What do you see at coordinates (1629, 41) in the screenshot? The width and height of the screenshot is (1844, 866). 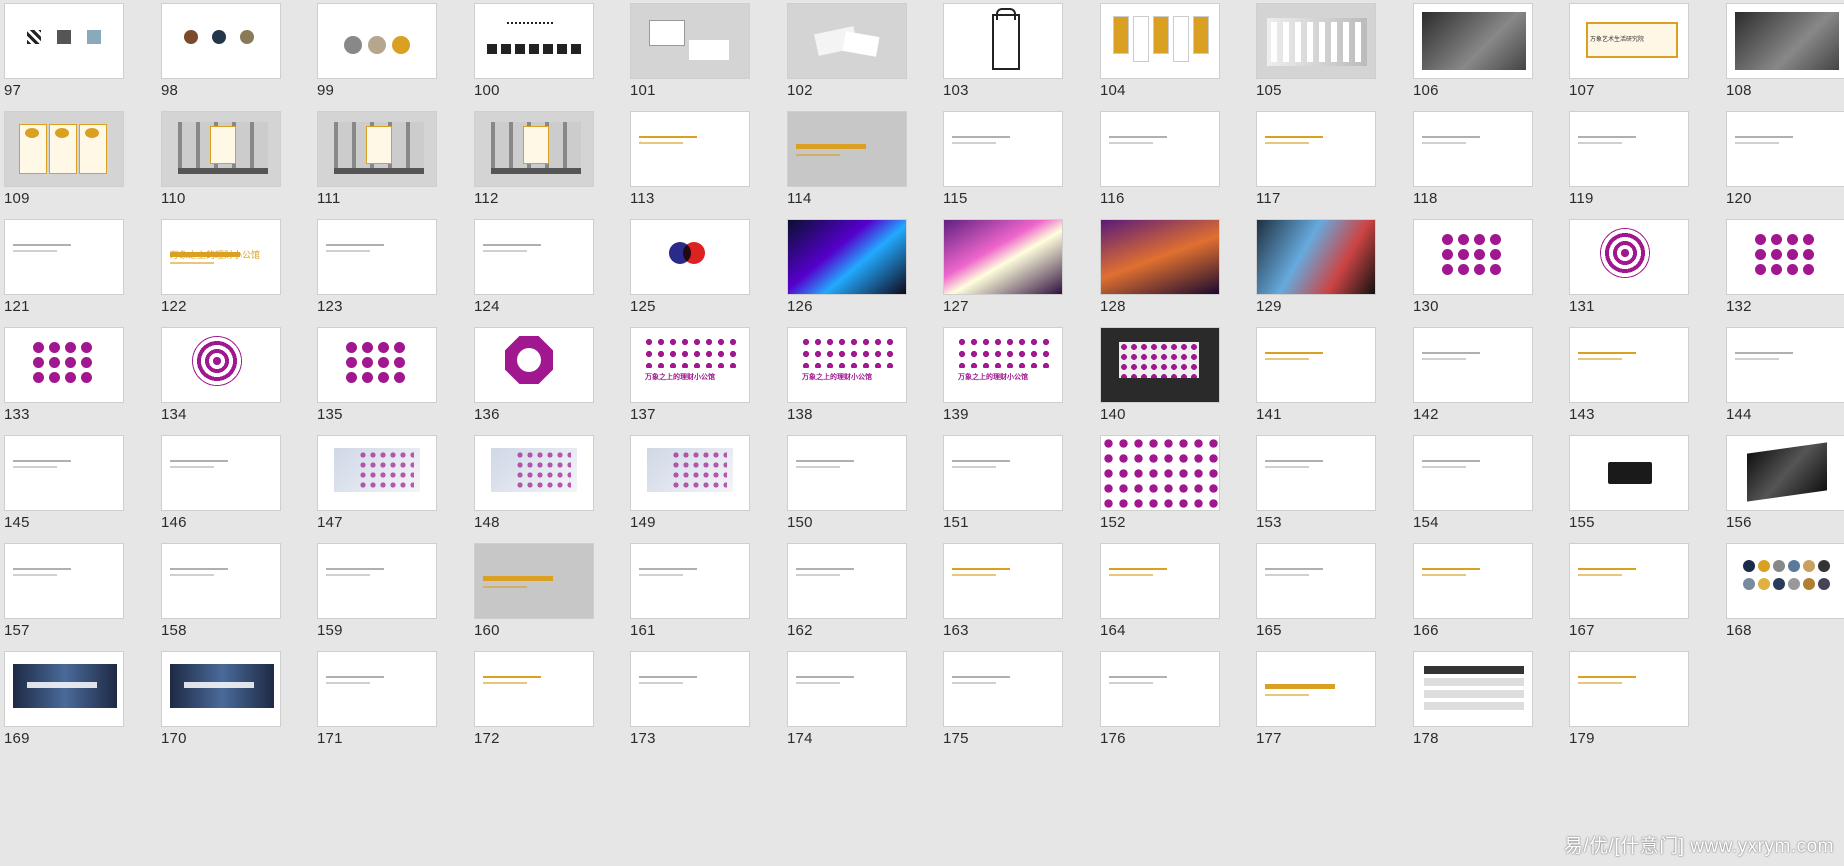 I see `slide-preview: 万象艺术生活研究院` at bounding box center [1629, 41].